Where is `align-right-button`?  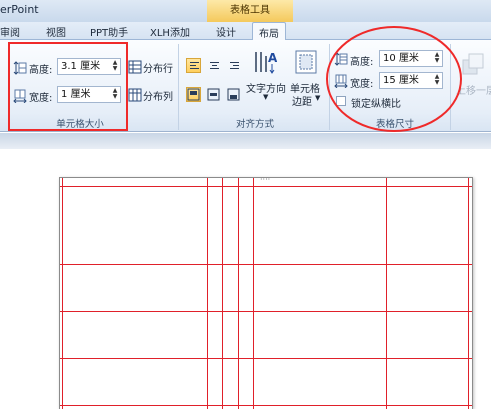
align-right-button is located at coordinates (233, 65).